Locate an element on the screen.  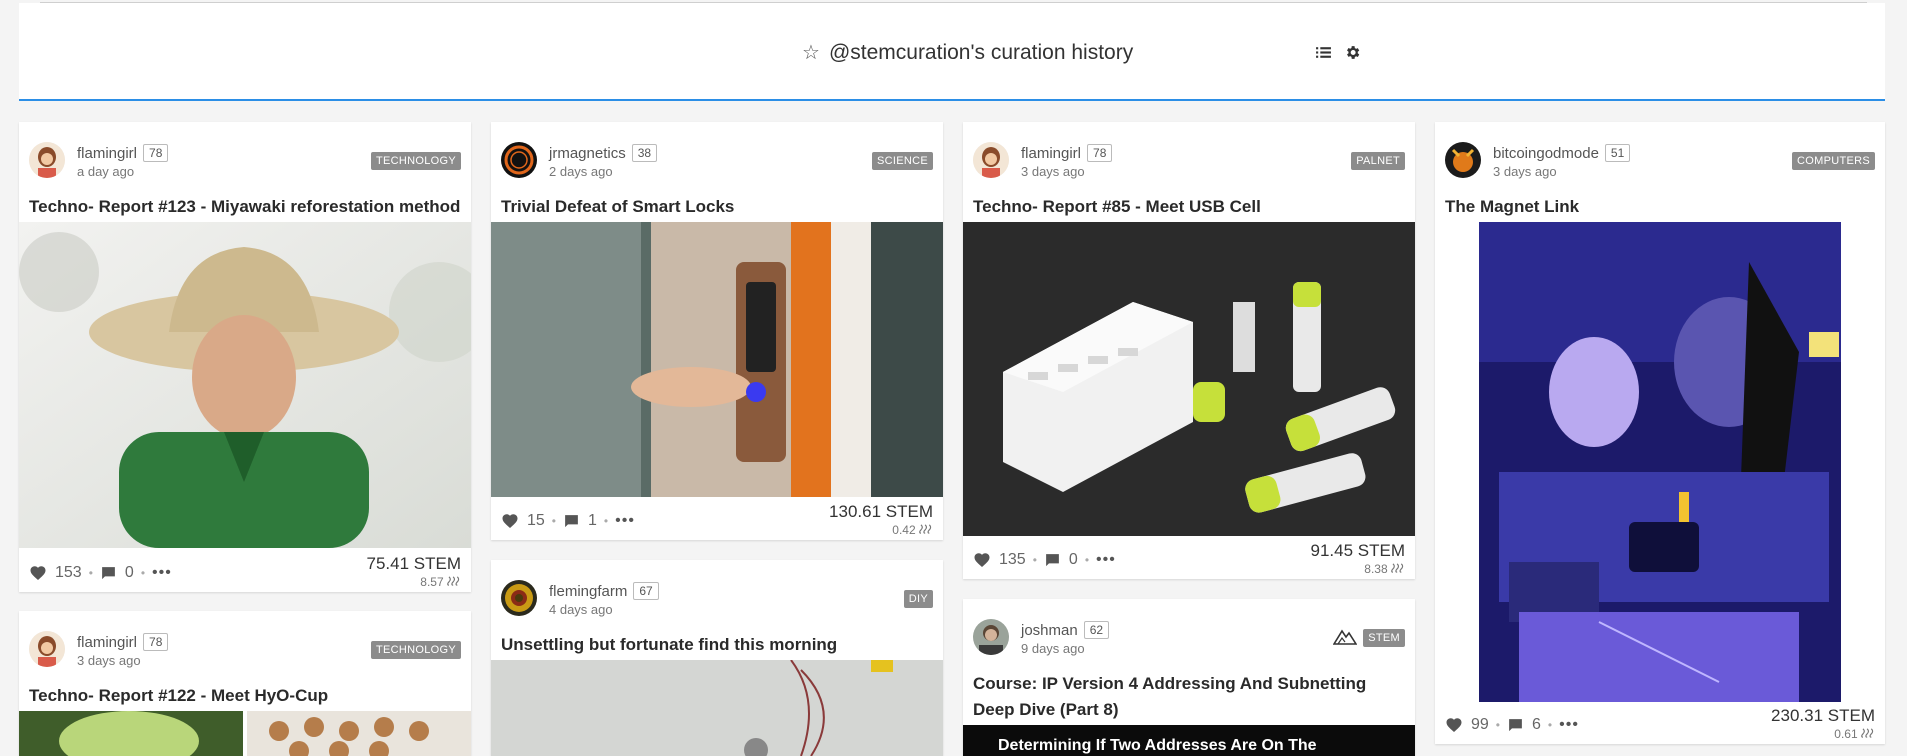
list-view-icon is located at coordinates (1323, 52).